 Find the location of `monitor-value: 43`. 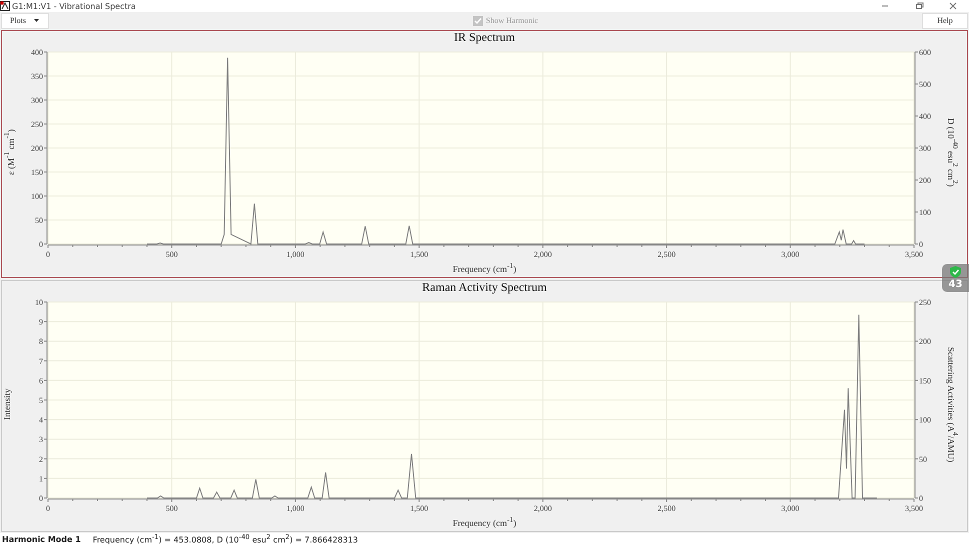

monitor-value: 43 is located at coordinates (955, 284).